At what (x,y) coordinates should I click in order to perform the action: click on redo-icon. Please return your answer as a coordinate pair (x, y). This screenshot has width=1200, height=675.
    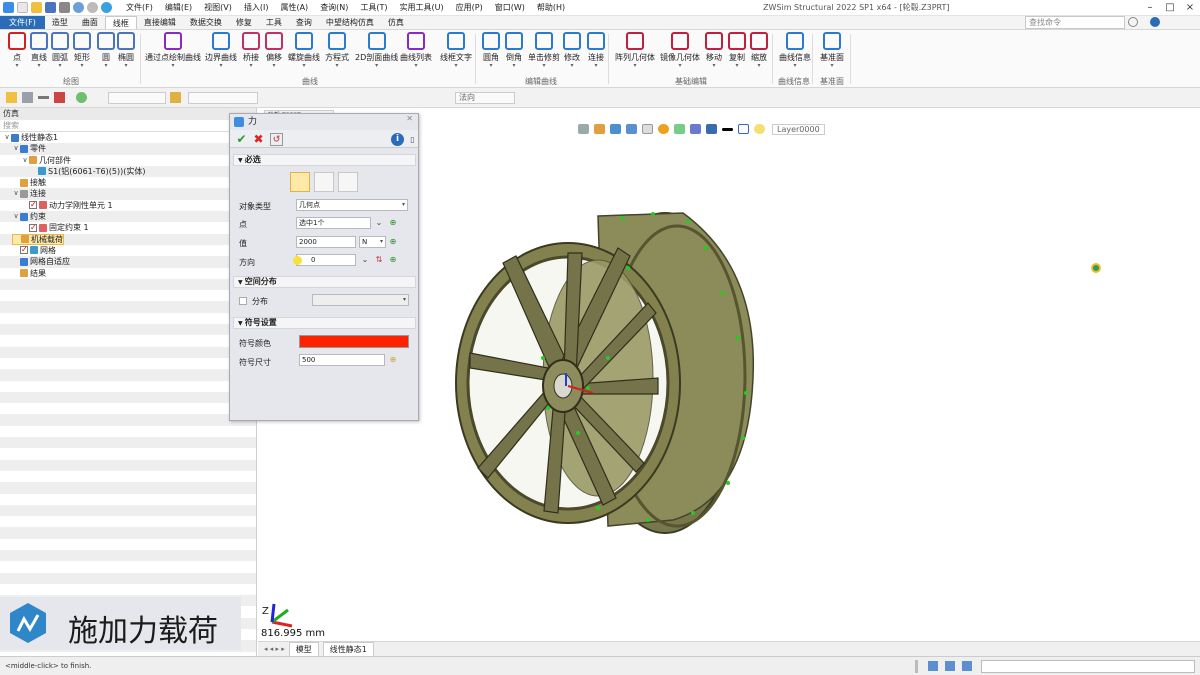
    Looking at the image, I should click on (92, 7).